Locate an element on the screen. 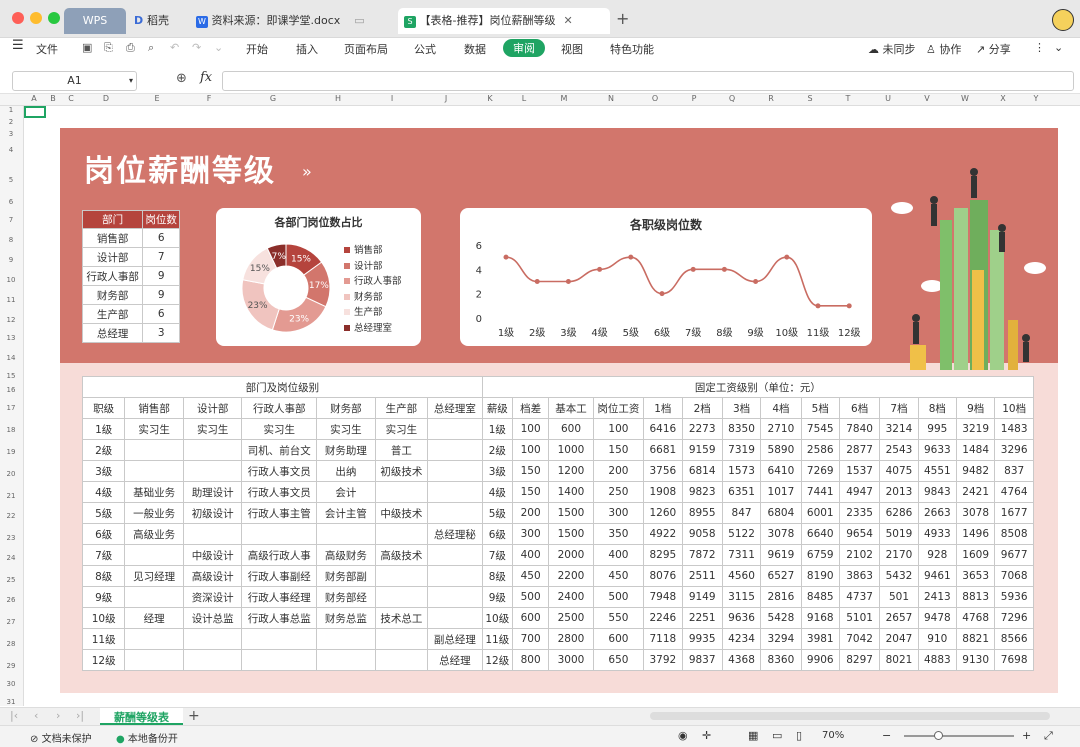 This screenshot has height=747, width=1080. table-cell: 1484 is located at coordinates (975, 450).